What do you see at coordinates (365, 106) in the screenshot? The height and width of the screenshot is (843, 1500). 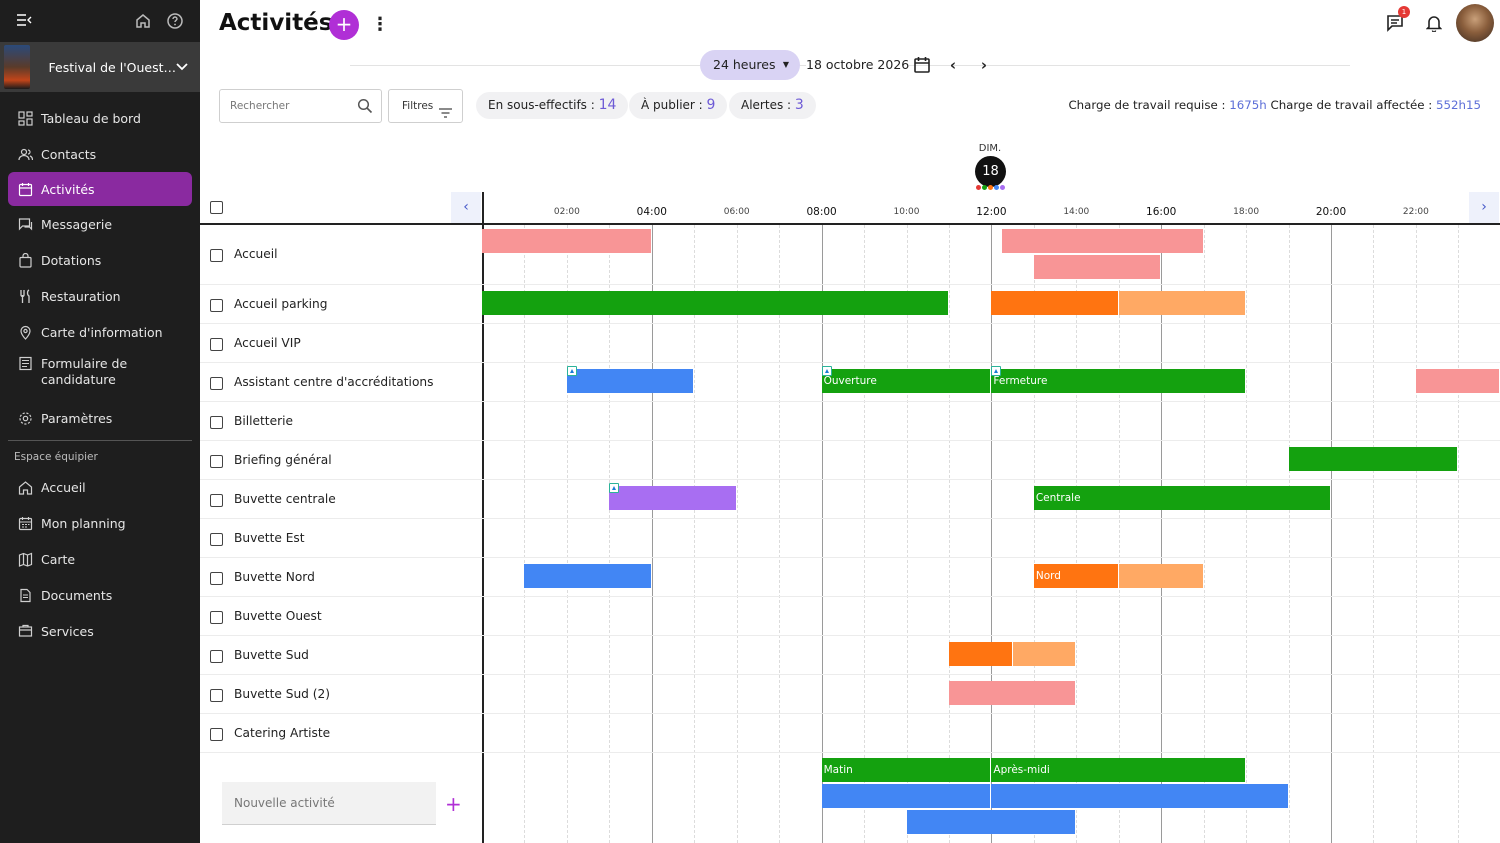 I see `search-icon` at bounding box center [365, 106].